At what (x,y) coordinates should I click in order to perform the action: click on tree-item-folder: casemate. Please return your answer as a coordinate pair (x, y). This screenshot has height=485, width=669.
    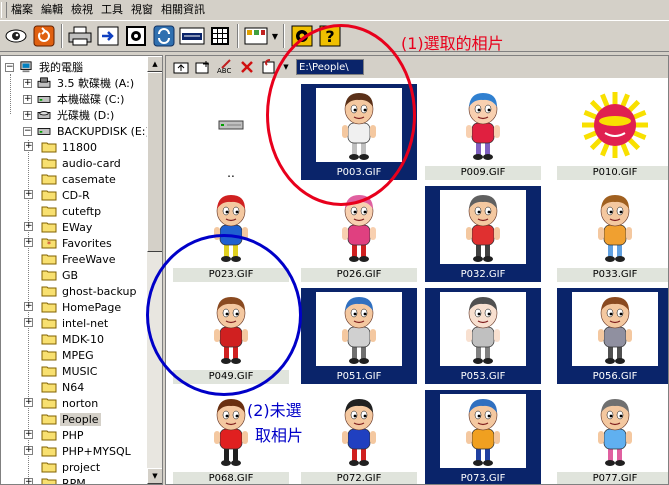
    Looking at the image, I should click on (79, 179).